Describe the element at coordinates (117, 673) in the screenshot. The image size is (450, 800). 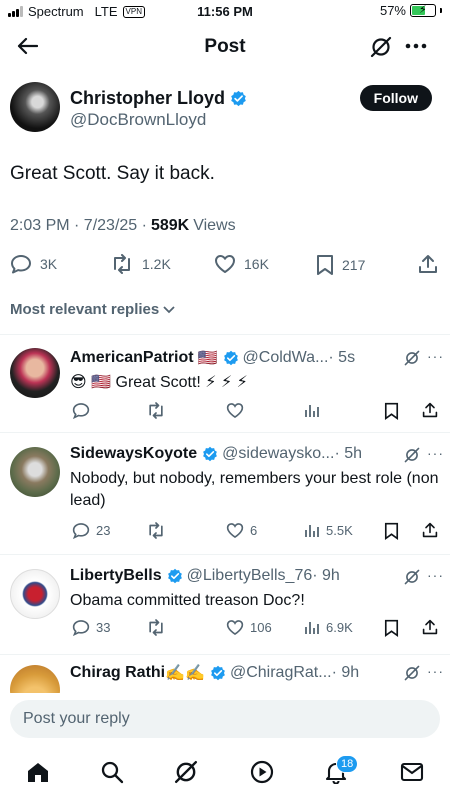
I see `reply-author-name: Chirag Rathi` at that location.